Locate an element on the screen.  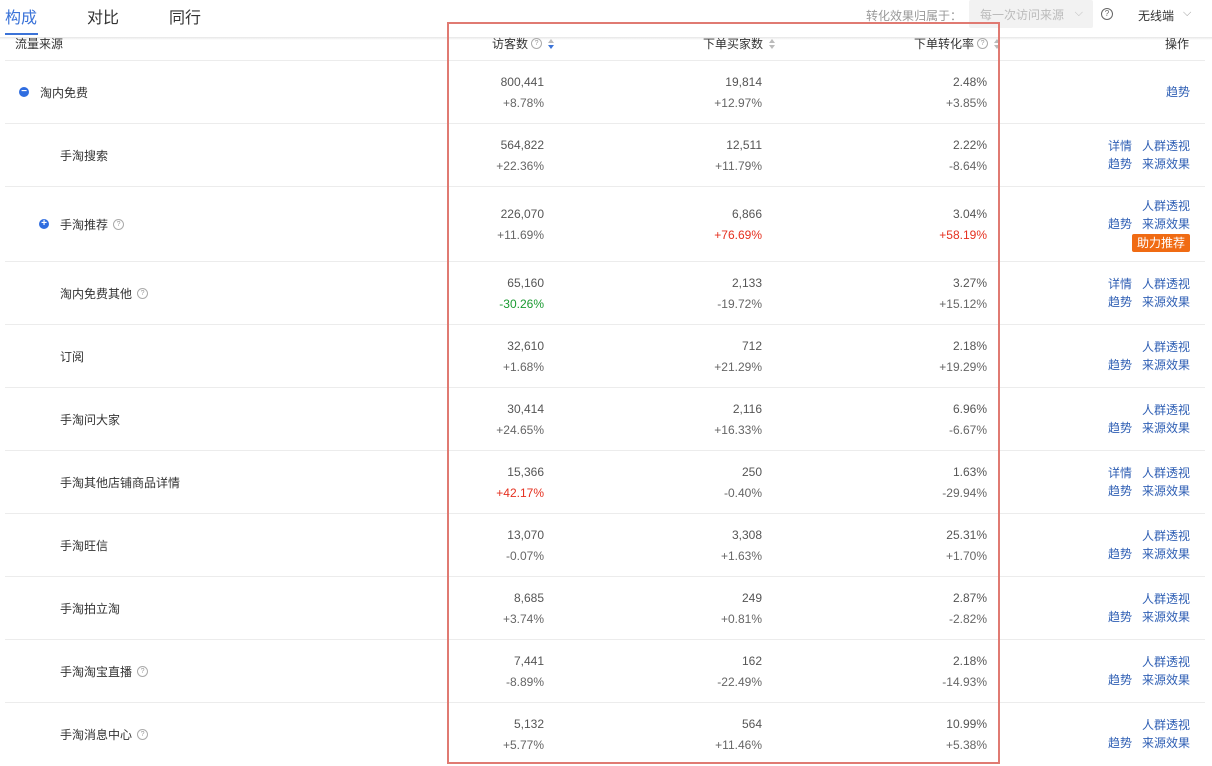
visitors-cell: 30,414 +24.65% is located at coordinates (520, 419).